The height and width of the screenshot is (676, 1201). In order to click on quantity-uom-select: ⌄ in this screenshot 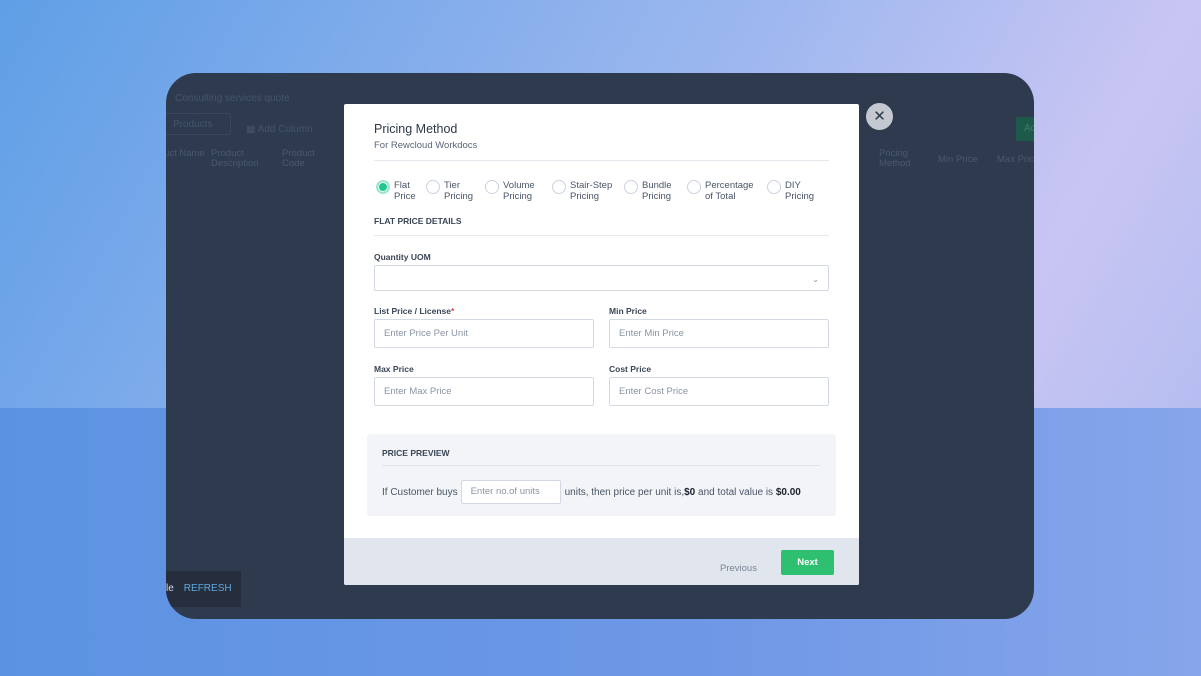, I will do `click(601, 278)`.